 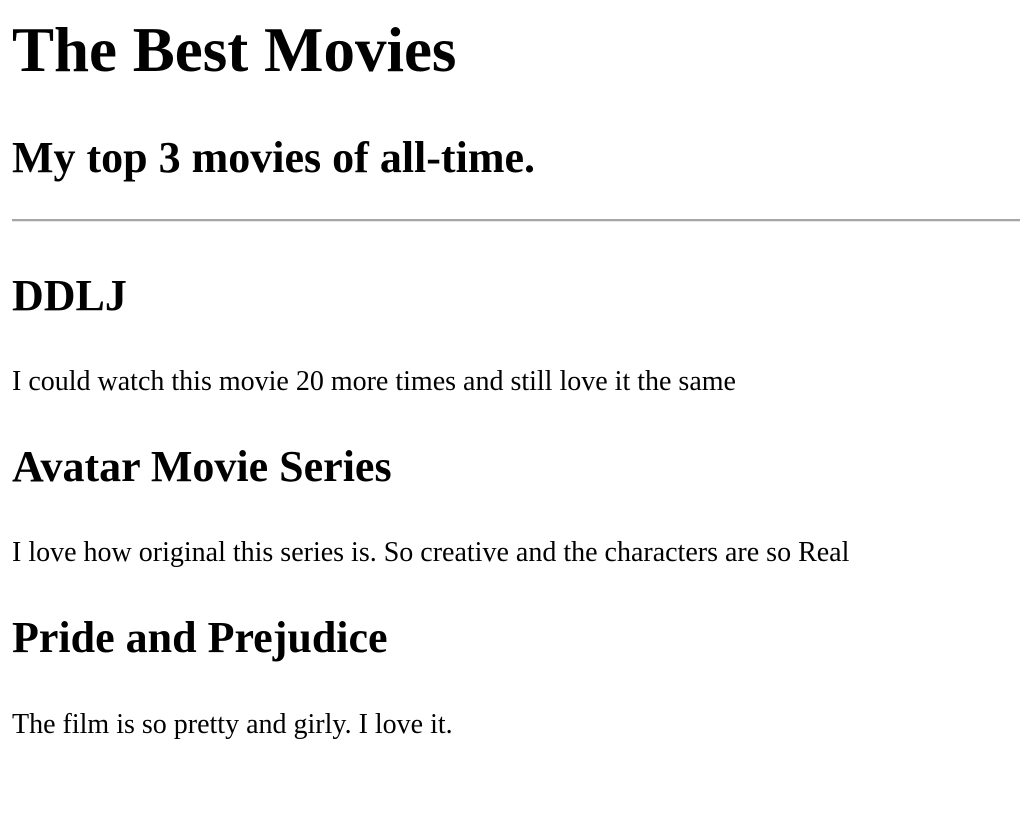 What do you see at coordinates (516, 220) in the screenshot?
I see `divider` at bounding box center [516, 220].